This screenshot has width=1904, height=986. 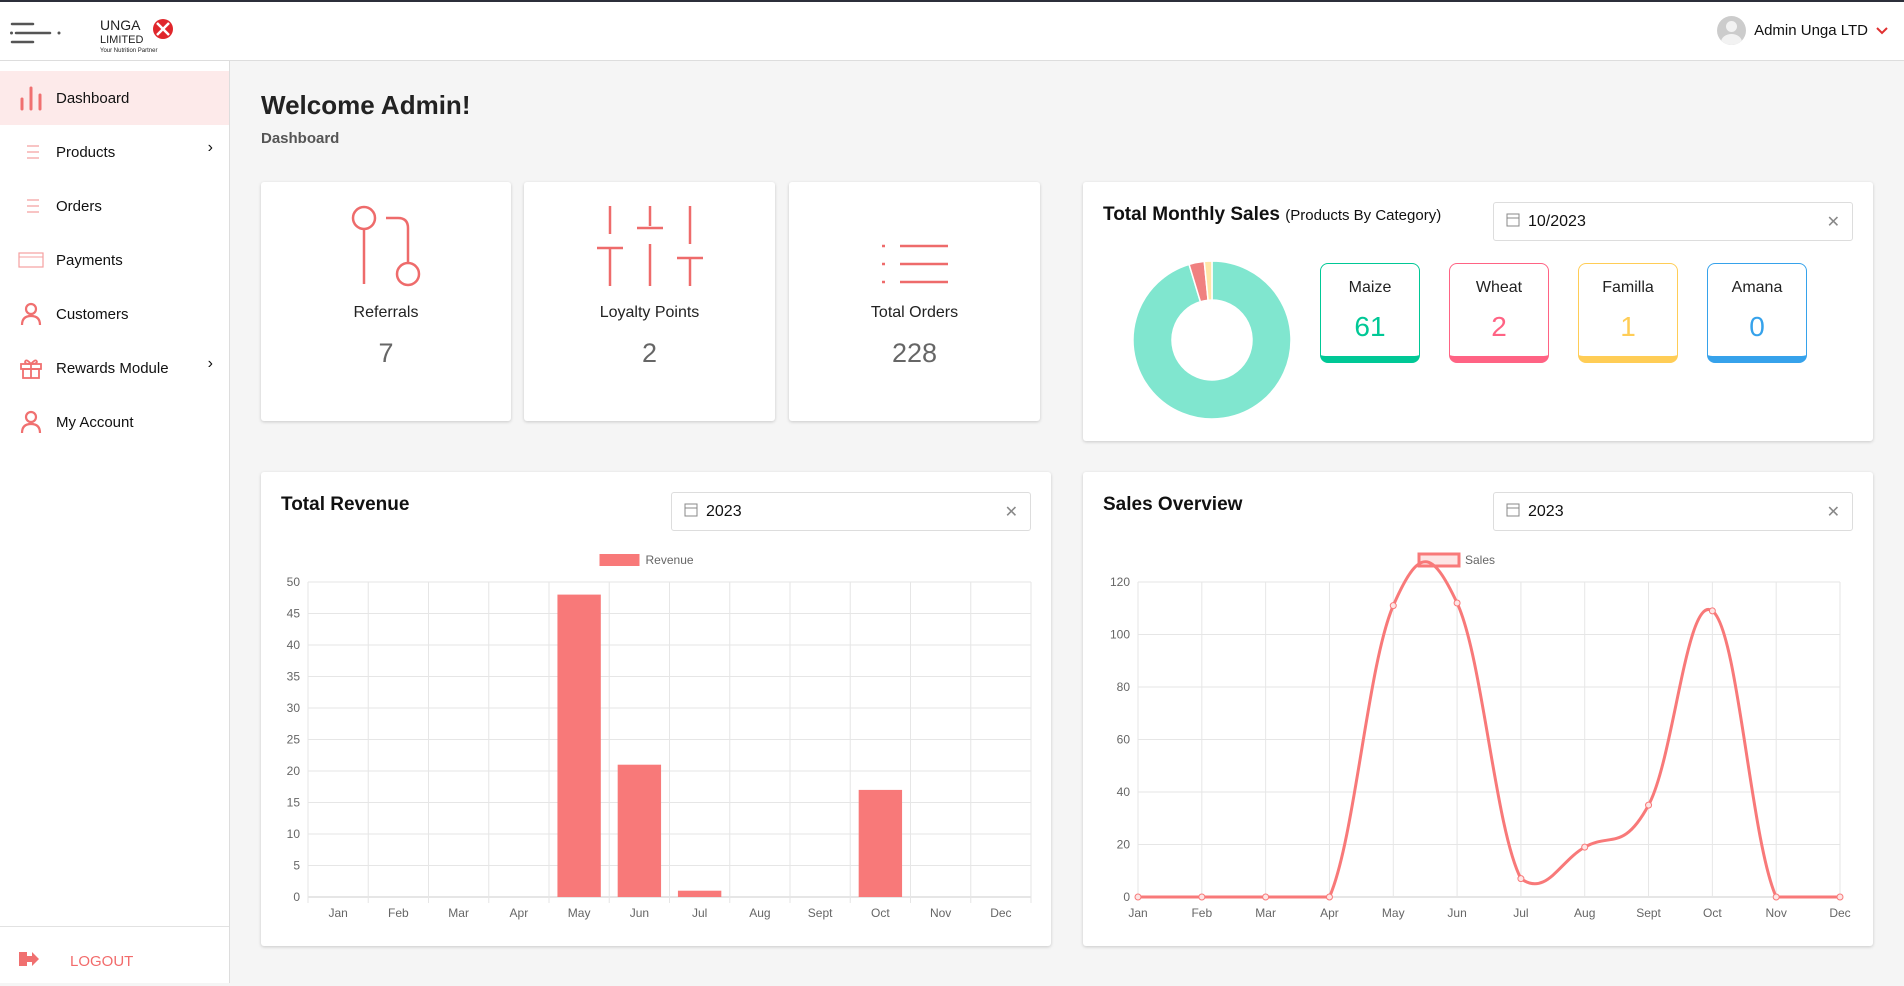 I want to click on x-tick-label: Mar, so click(x=1265, y=913).